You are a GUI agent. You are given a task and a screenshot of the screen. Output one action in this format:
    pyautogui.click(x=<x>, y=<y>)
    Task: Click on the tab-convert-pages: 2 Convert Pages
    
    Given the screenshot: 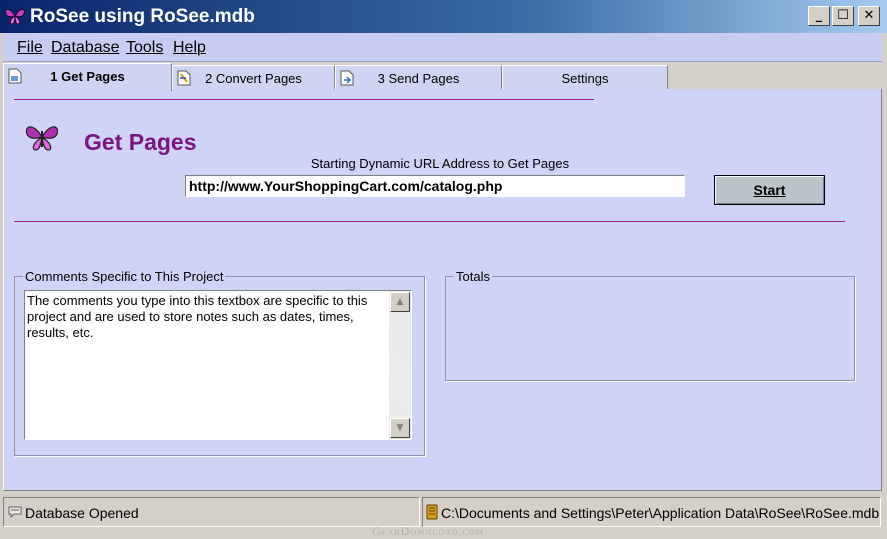 What is the action you would take?
    pyautogui.click(x=253, y=77)
    